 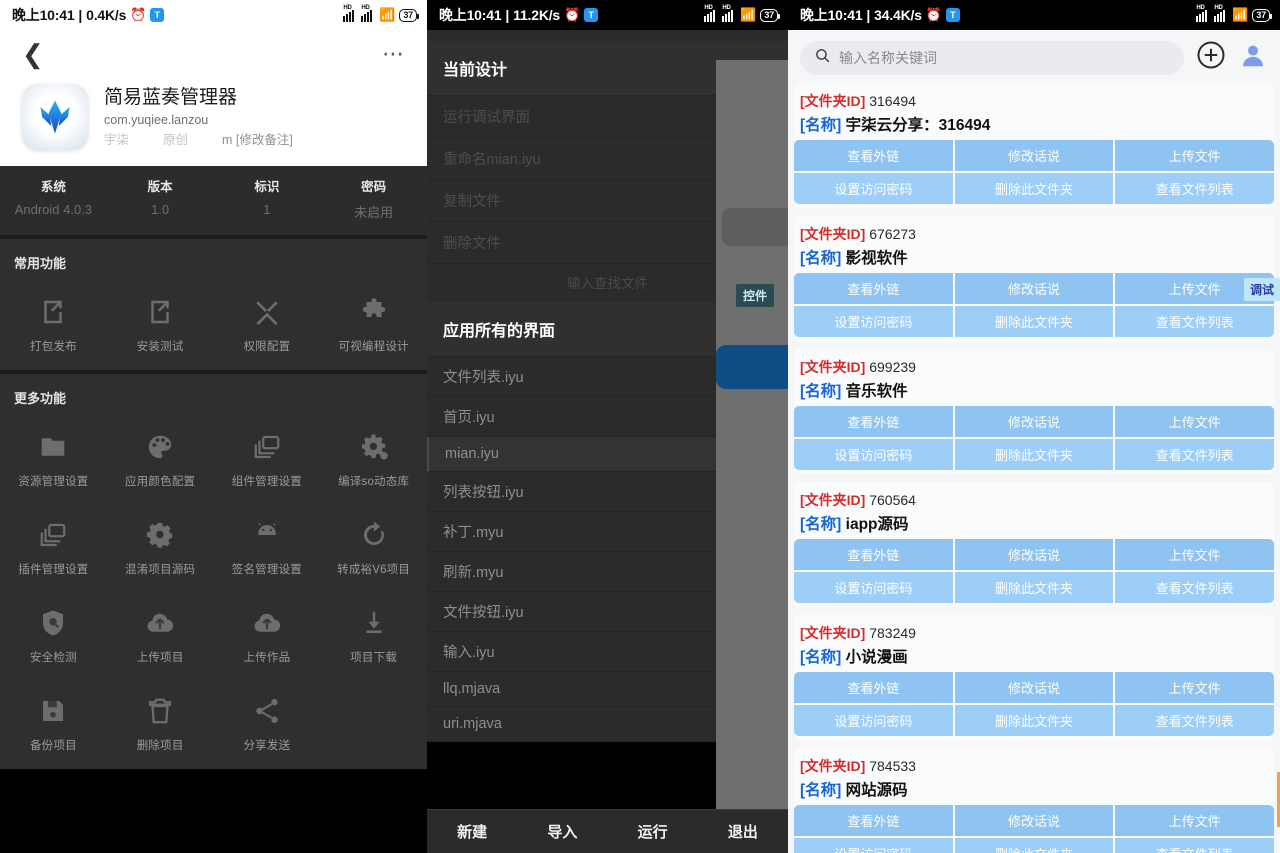 I want to click on app-badge-icon: T, so click(x=157, y=15).